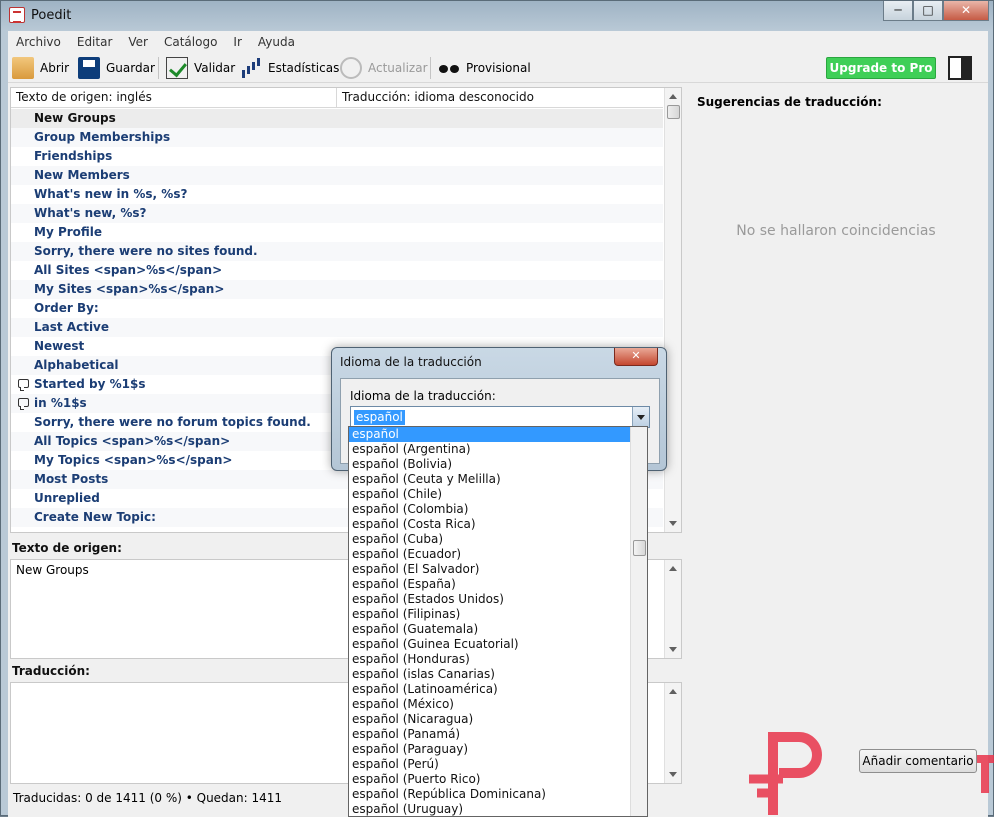 The width and height of the screenshot is (994, 817). What do you see at coordinates (337, 194) in the screenshot?
I see `list-row: What's new in %s, %s?` at bounding box center [337, 194].